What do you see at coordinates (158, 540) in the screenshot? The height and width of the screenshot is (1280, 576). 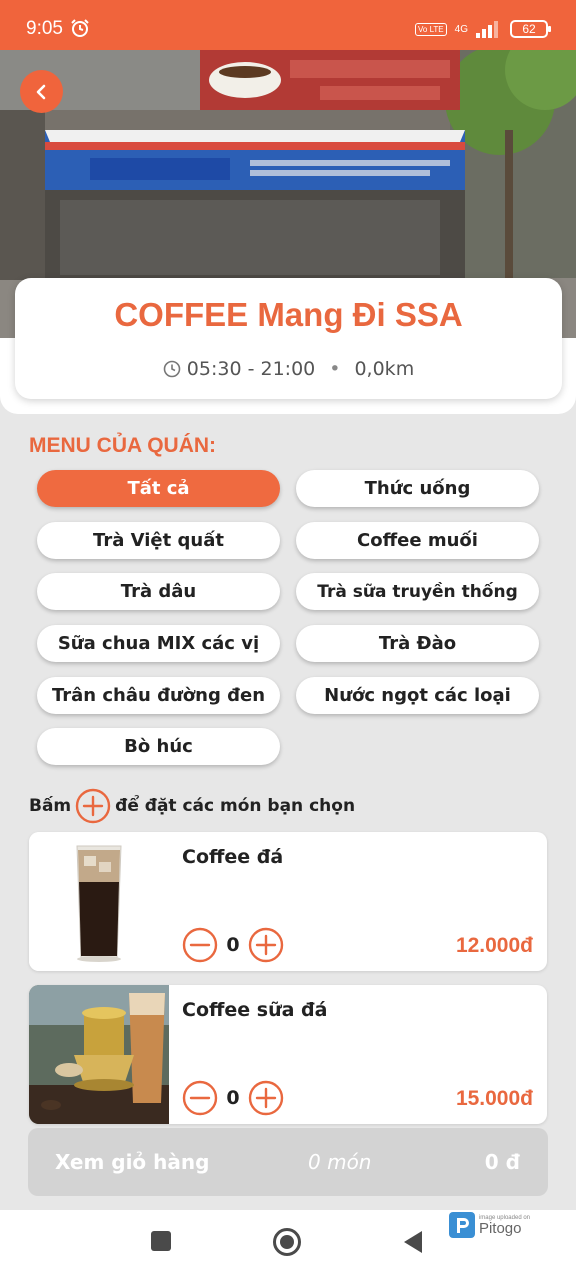 I see `category-chip-blueberry-tea: Trà Việt quất` at bounding box center [158, 540].